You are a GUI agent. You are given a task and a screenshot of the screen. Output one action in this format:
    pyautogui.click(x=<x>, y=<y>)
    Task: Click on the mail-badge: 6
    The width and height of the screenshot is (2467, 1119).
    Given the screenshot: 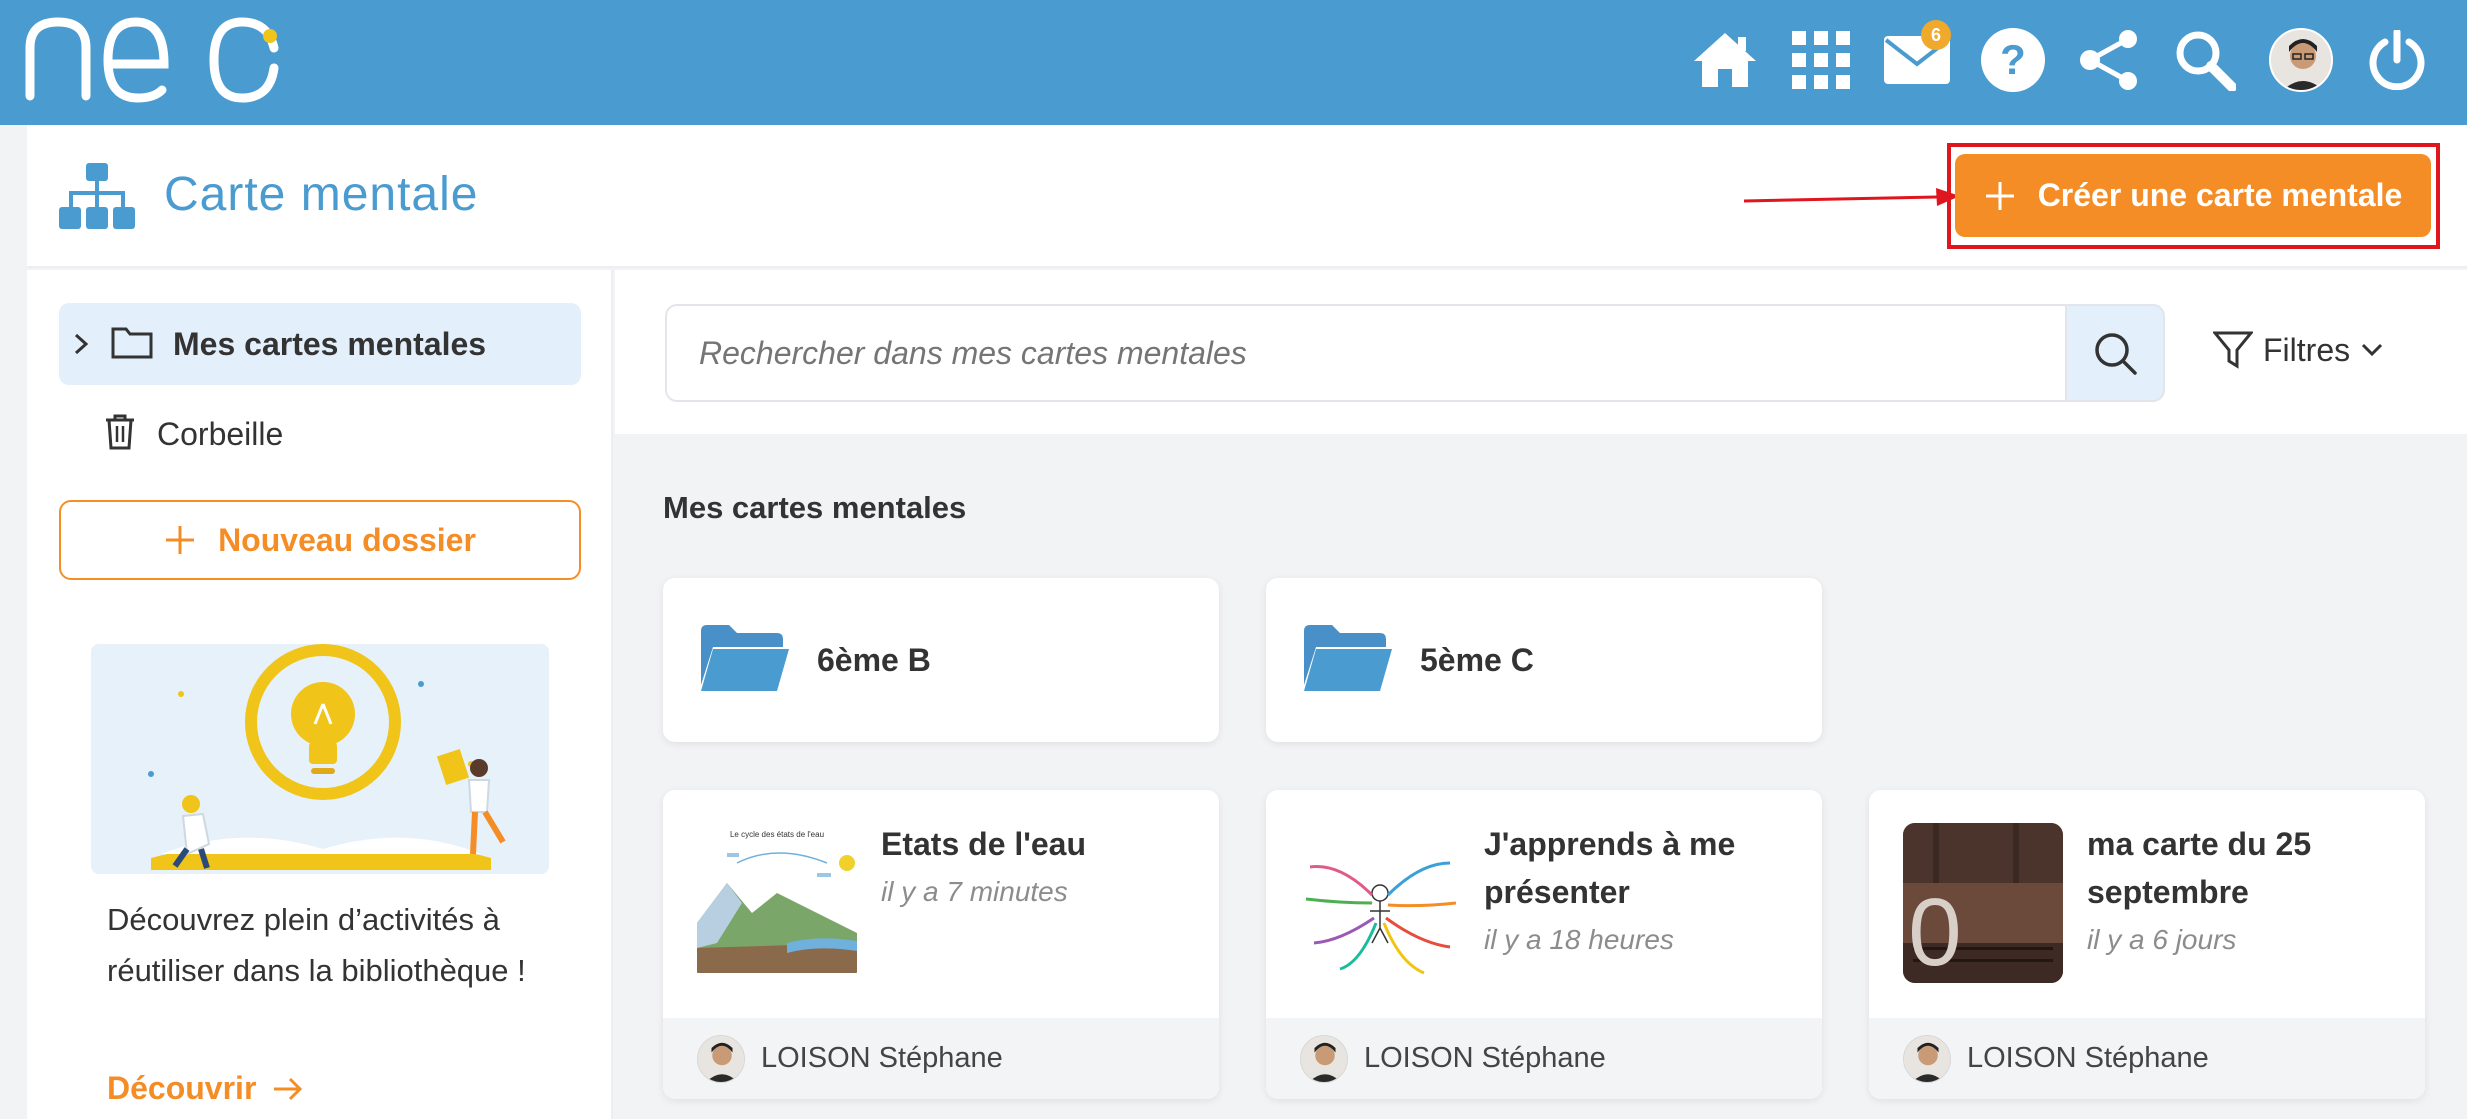 What is the action you would take?
    pyautogui.click(x=1936, y=35)
    